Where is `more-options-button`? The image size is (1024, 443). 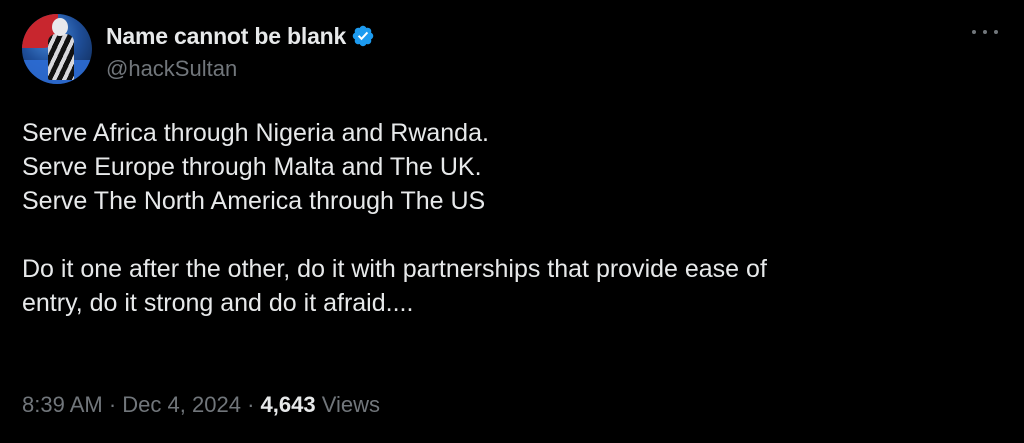 more-options-button is located at coordinates (985, 32).